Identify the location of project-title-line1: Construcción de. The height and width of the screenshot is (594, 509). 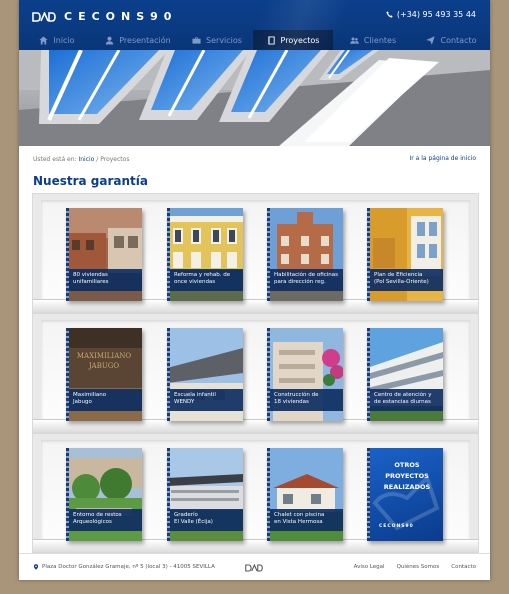
(296, 395).